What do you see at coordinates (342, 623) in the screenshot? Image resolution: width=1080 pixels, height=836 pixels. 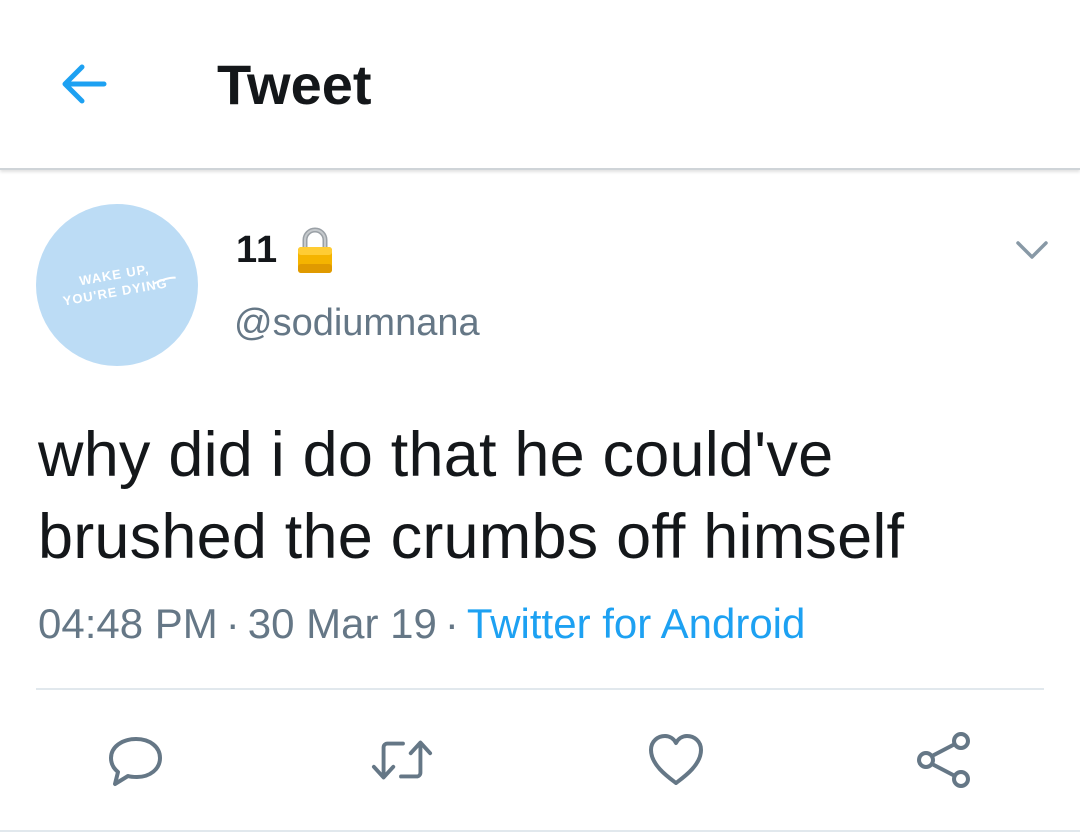 I see `tweet-date: 30 Mar 19` at bounding box center [342, 623].